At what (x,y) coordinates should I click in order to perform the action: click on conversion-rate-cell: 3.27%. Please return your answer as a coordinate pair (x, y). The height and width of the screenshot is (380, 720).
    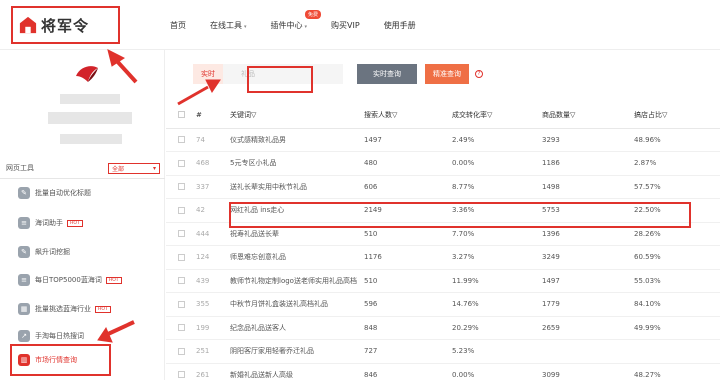
    Looking at the image, I should click on (497, 257).